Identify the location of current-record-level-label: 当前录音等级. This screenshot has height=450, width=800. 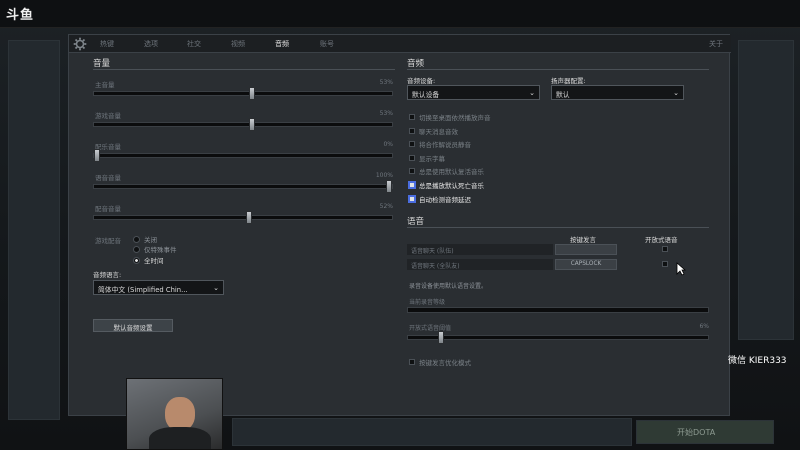
(427, 302).